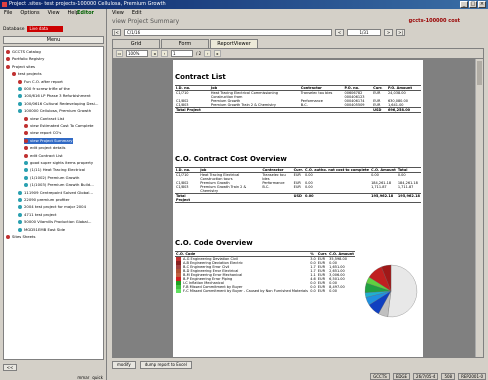 The image size is (488, 380). I want to click on table-cell: C1/803, so click(182, 187).